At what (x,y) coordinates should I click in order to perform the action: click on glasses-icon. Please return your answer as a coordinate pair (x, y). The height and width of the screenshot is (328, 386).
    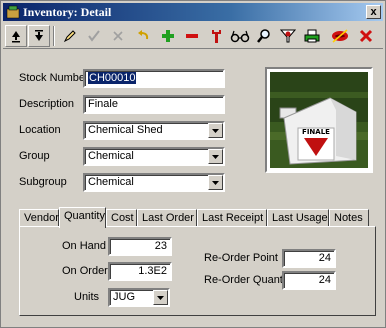
    Looking at the image, I should click on (240, 36).